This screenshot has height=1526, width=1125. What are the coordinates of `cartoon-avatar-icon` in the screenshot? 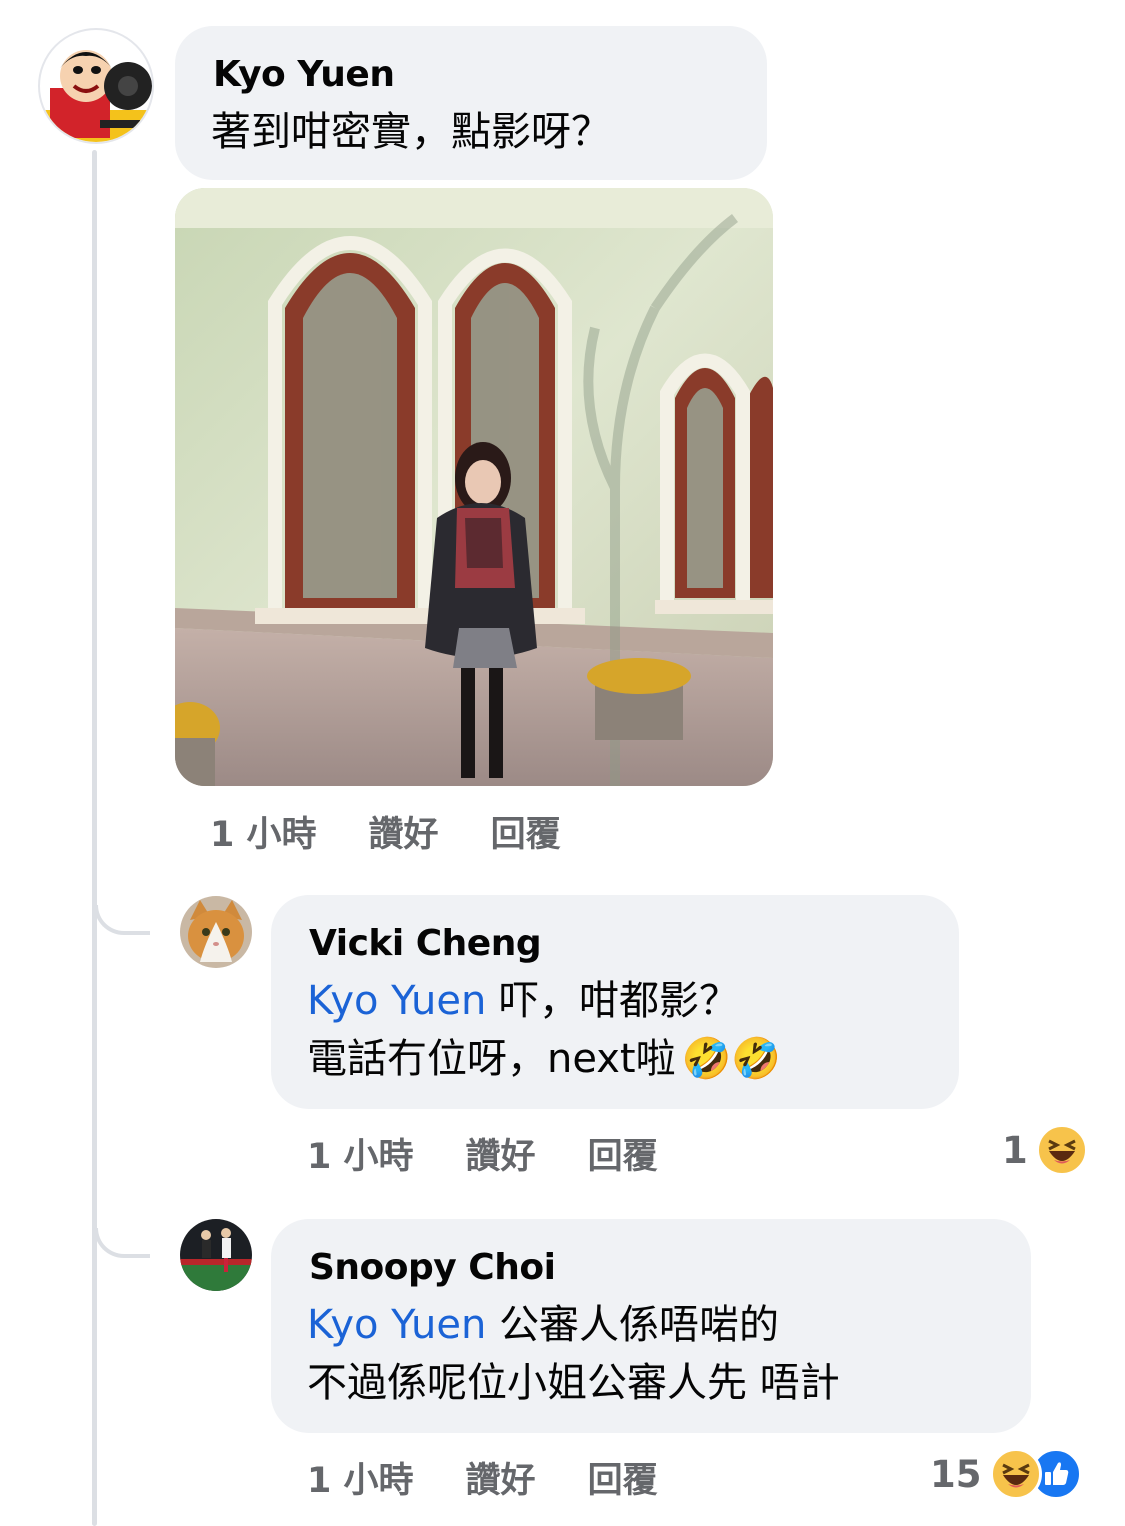 It's located at (96, 96).